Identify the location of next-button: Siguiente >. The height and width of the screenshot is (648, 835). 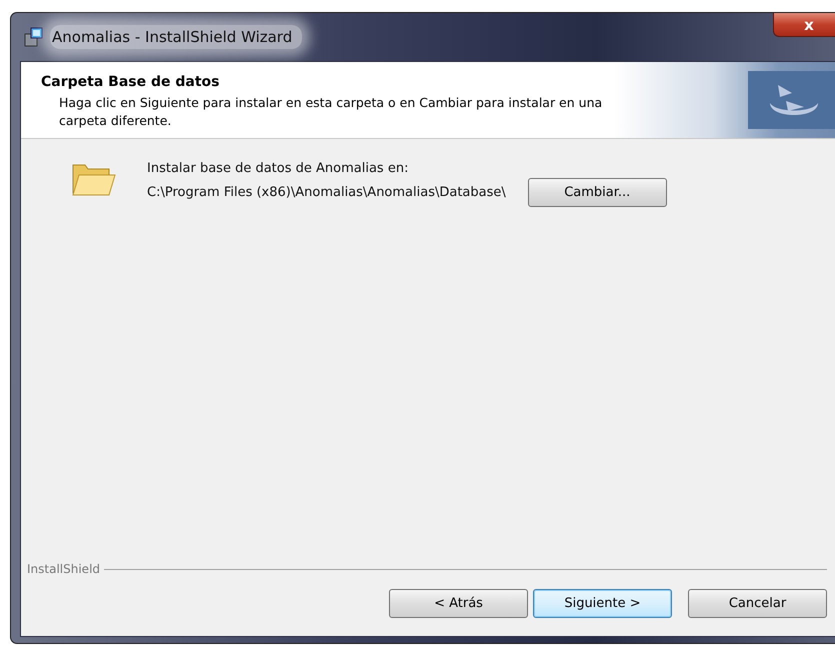
(602, 603).